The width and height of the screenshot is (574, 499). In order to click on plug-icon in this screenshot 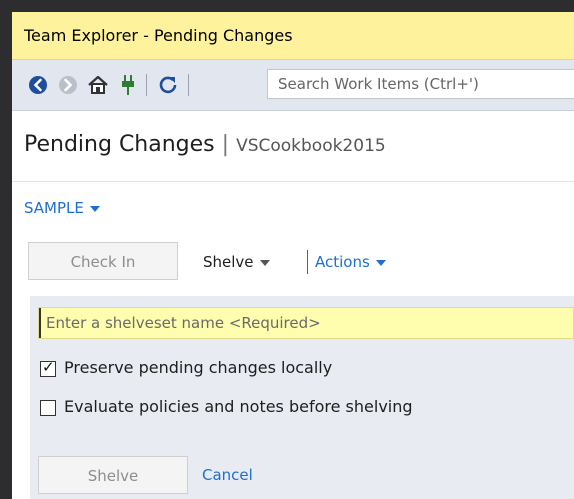, I will do `click(128, 85)`.